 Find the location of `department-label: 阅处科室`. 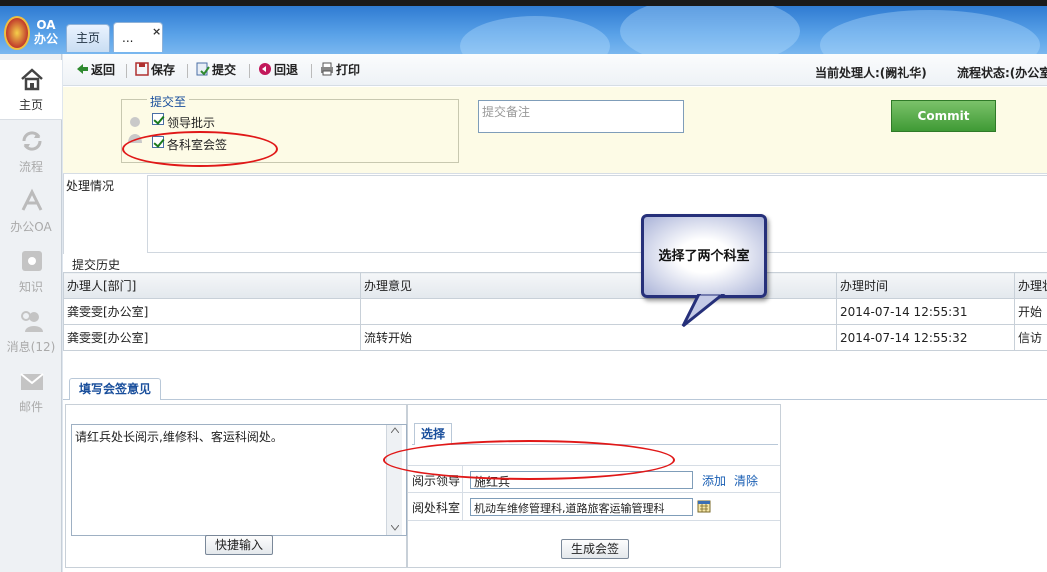

department-label: 阅处科室 is located at coordinates (436, 508).